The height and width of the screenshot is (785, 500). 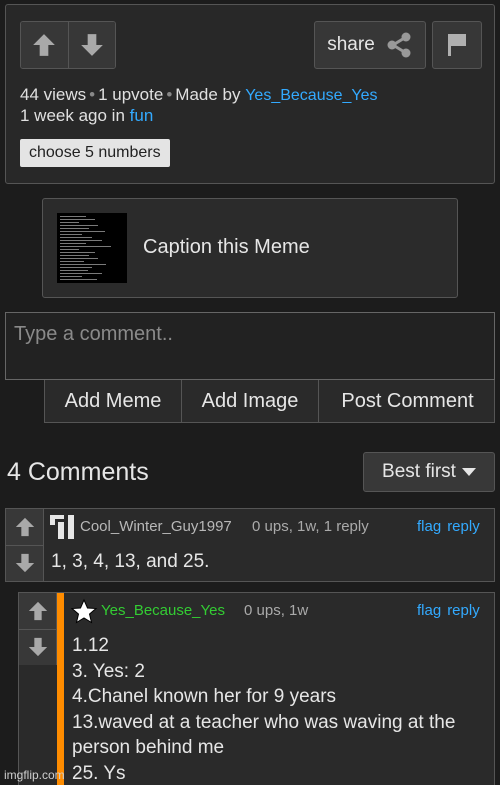 What do you see at coordinates (156, 526) in the screenshot?
I see `comment-username: Cool_Winter_Guy1997` at bounding box center [156, 526].